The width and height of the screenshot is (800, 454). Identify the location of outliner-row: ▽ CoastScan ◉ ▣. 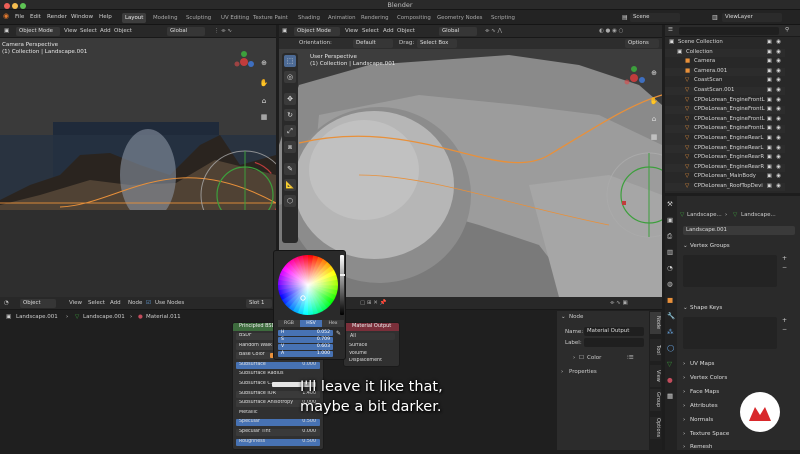
(725, 81).